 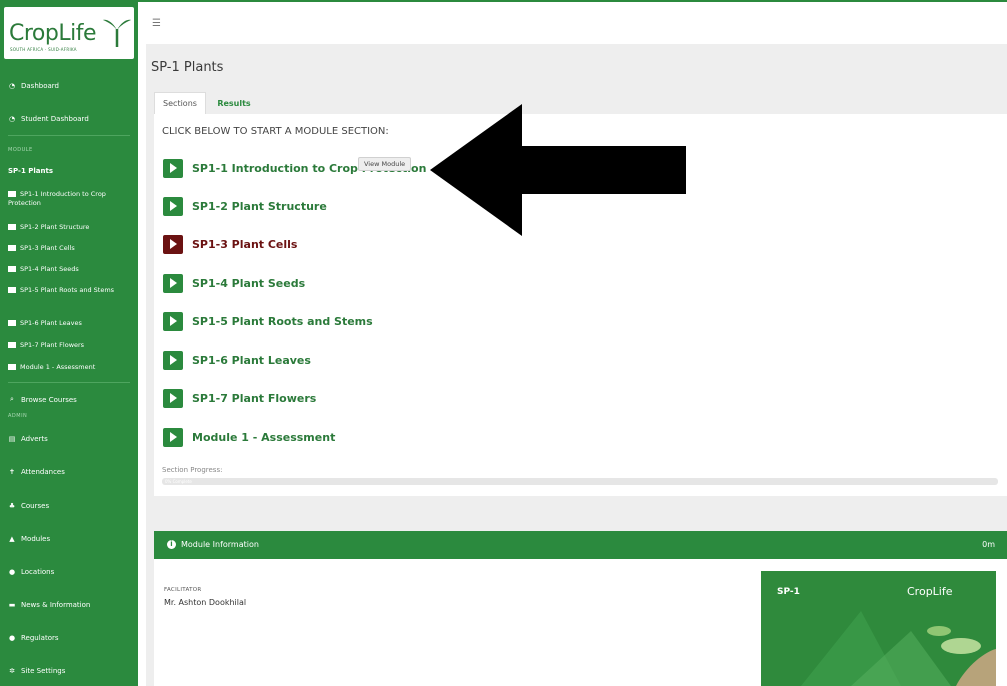 What do you see at coordinates (988, 544) in the screenshot?
I see `module-duration: 0m` at bounding box center [988, 544].